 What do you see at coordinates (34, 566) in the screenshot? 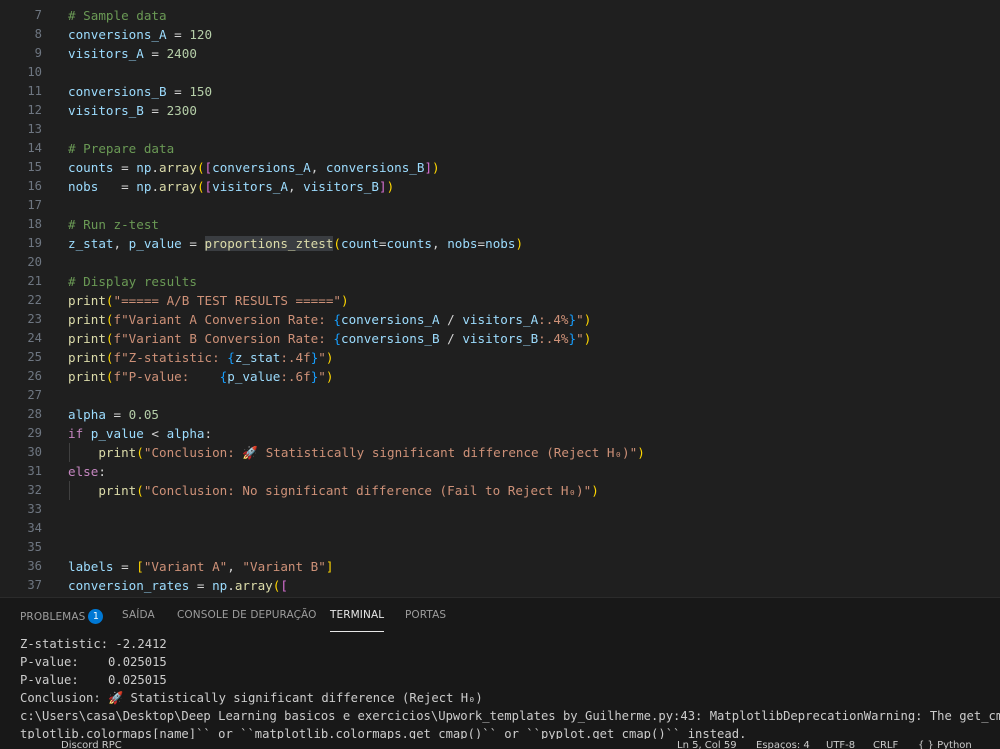
I see `line-number: 36` at bounding box center [34, 566].